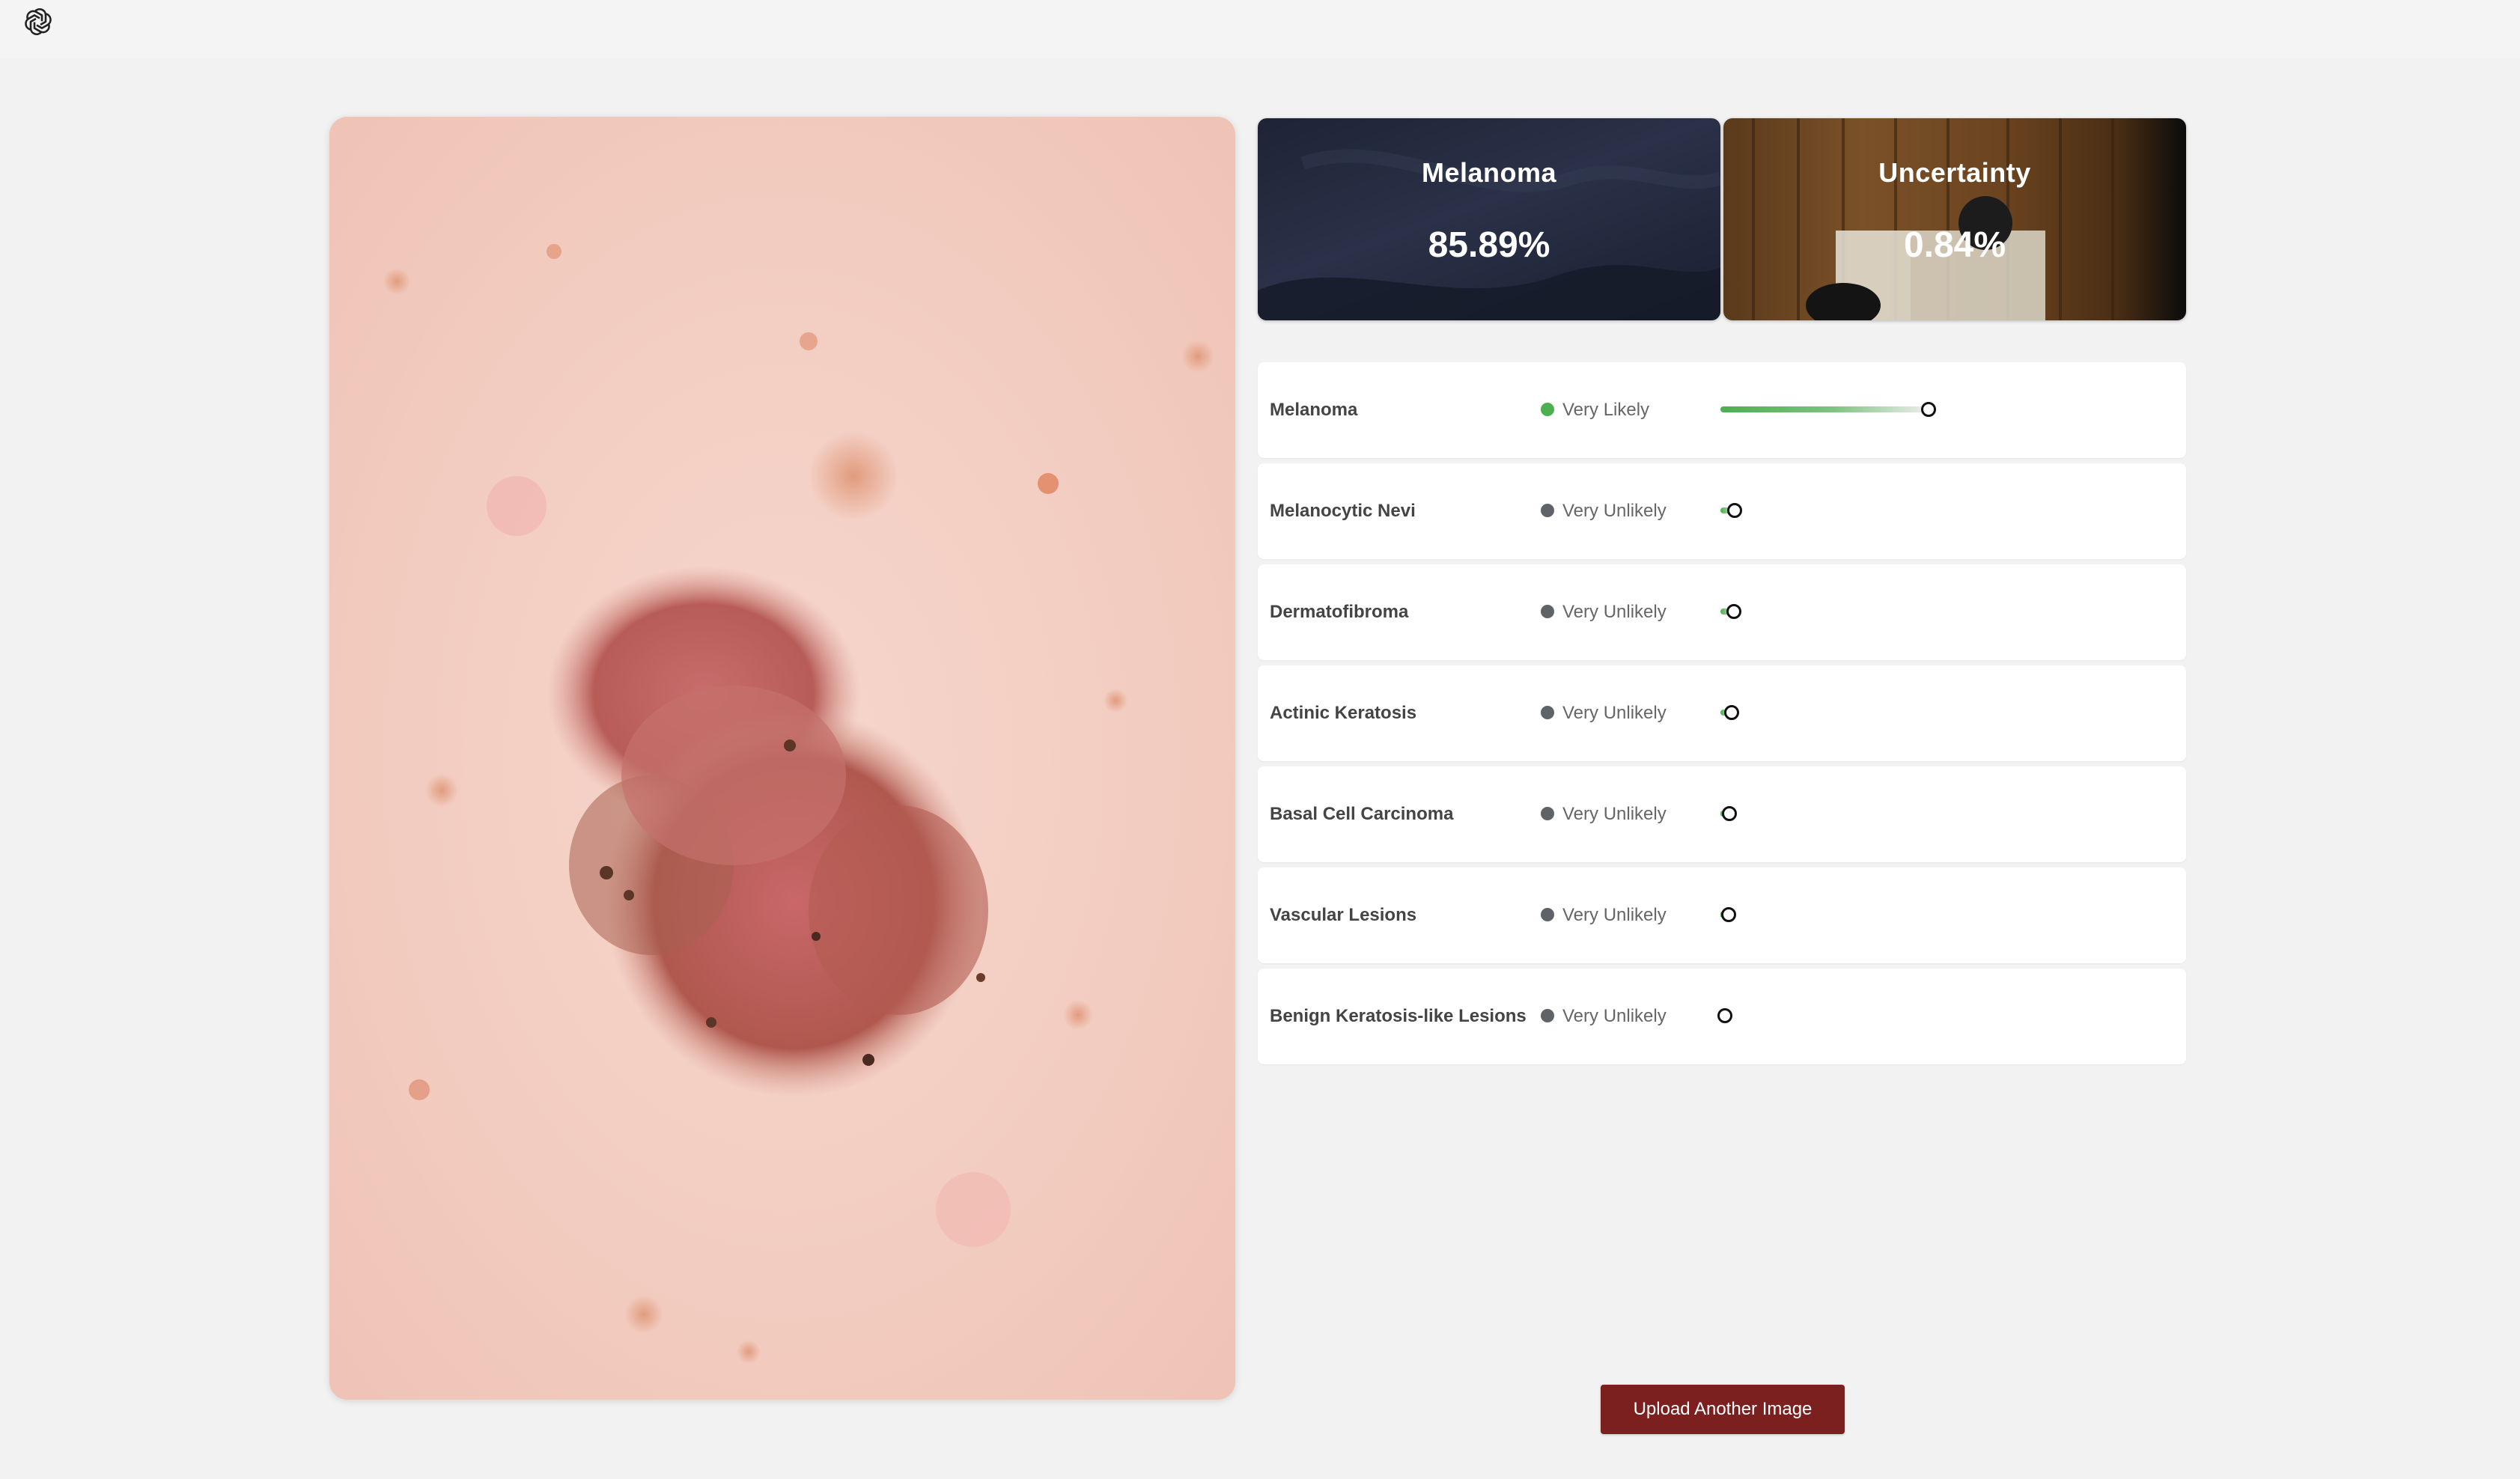 The image size is (2520, 1479). I want to click on result-row-melanocytic-nevi: Melanocytic Nevi Very Unlikely, so click(1722, 511).